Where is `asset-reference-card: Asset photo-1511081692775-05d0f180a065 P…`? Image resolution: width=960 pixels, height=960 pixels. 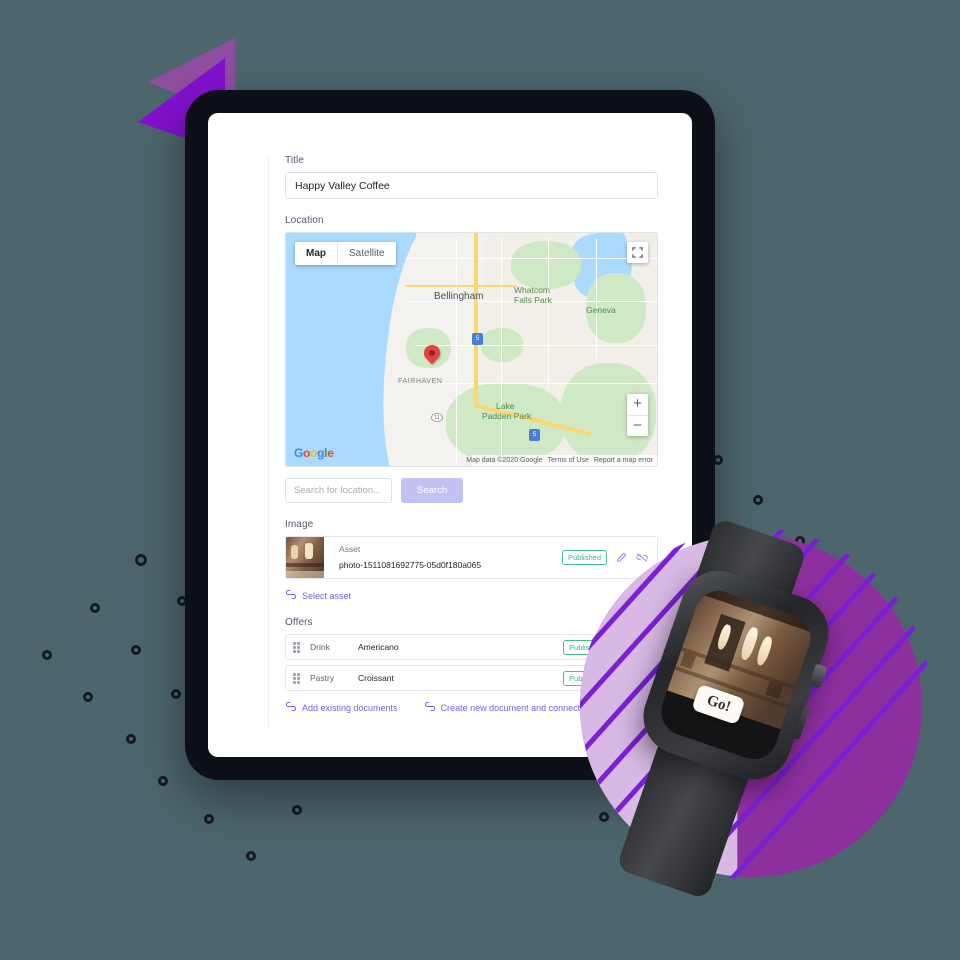 asset-reference-card: Asset photo-1511081692775-05d0f180a065 P… is located at coordinates (471, 557).